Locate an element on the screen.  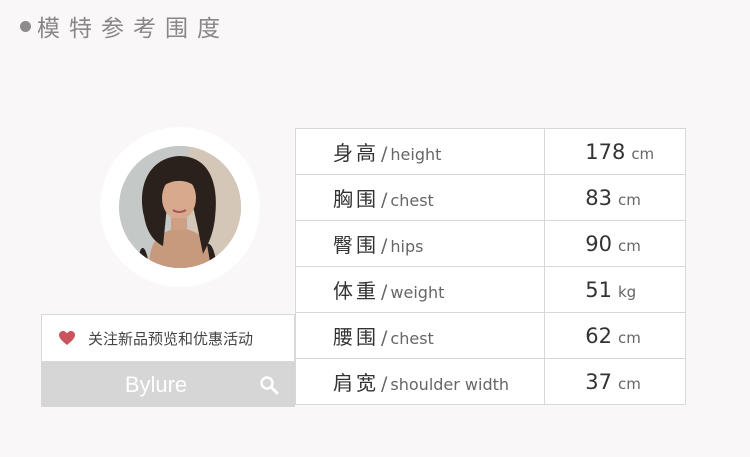
model-photo-illustration is located at coordinates (180, 207).